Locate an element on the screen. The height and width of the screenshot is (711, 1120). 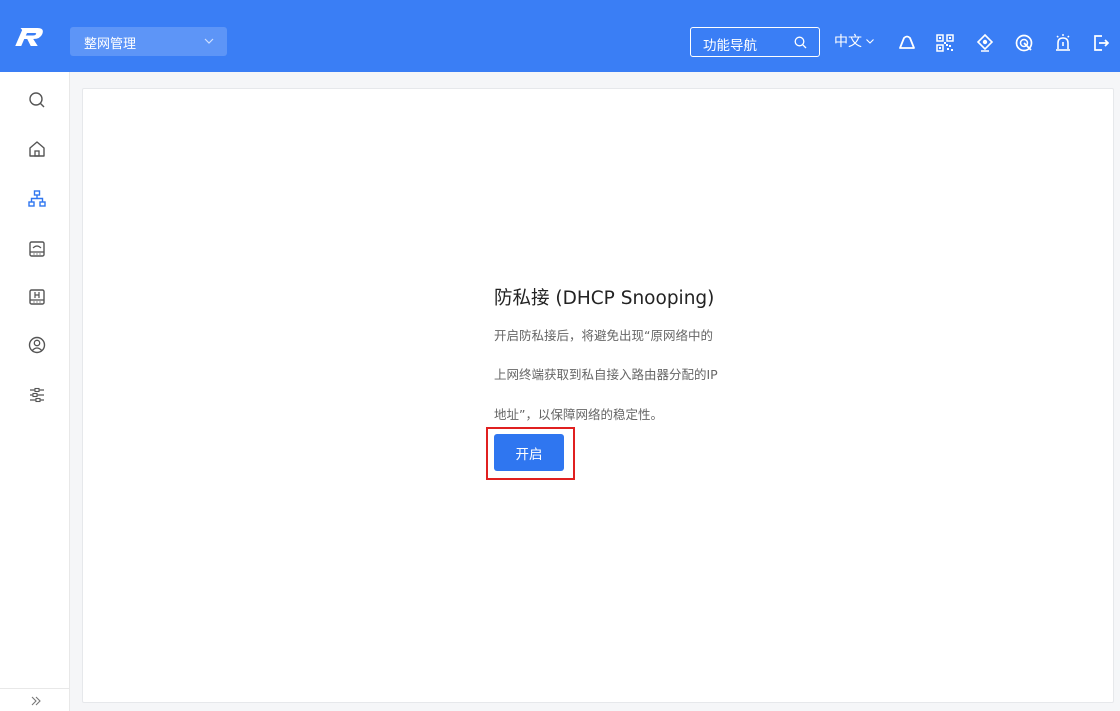
feature-nav-search: 功能导航 is located at coordinates (755, 42).